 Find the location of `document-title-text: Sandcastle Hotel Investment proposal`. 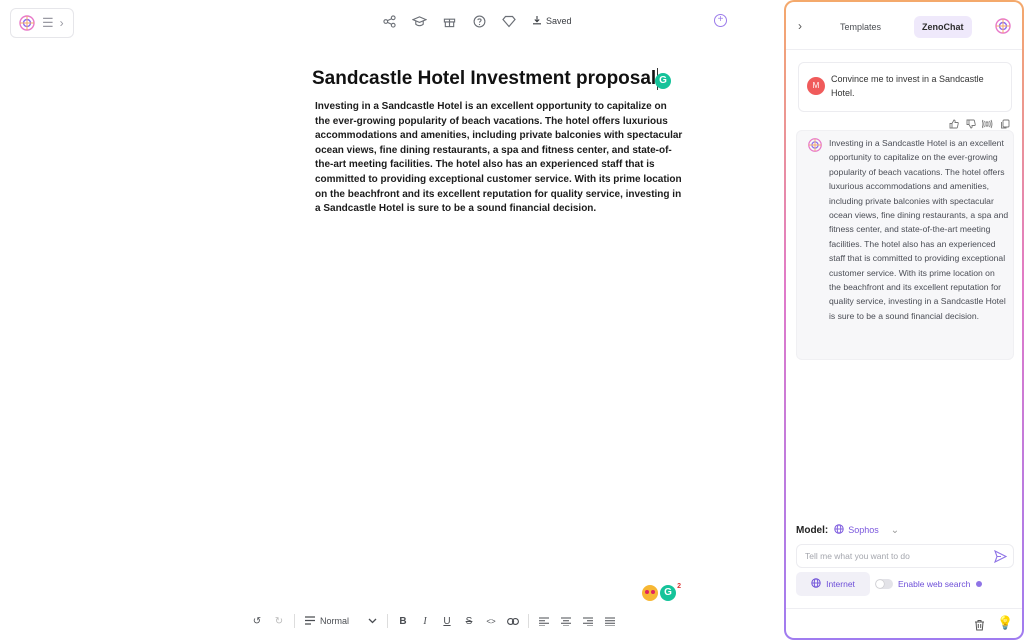

document-title-text: Sandcastle Hotel Investment proposal is located at coordinates (484, 79).